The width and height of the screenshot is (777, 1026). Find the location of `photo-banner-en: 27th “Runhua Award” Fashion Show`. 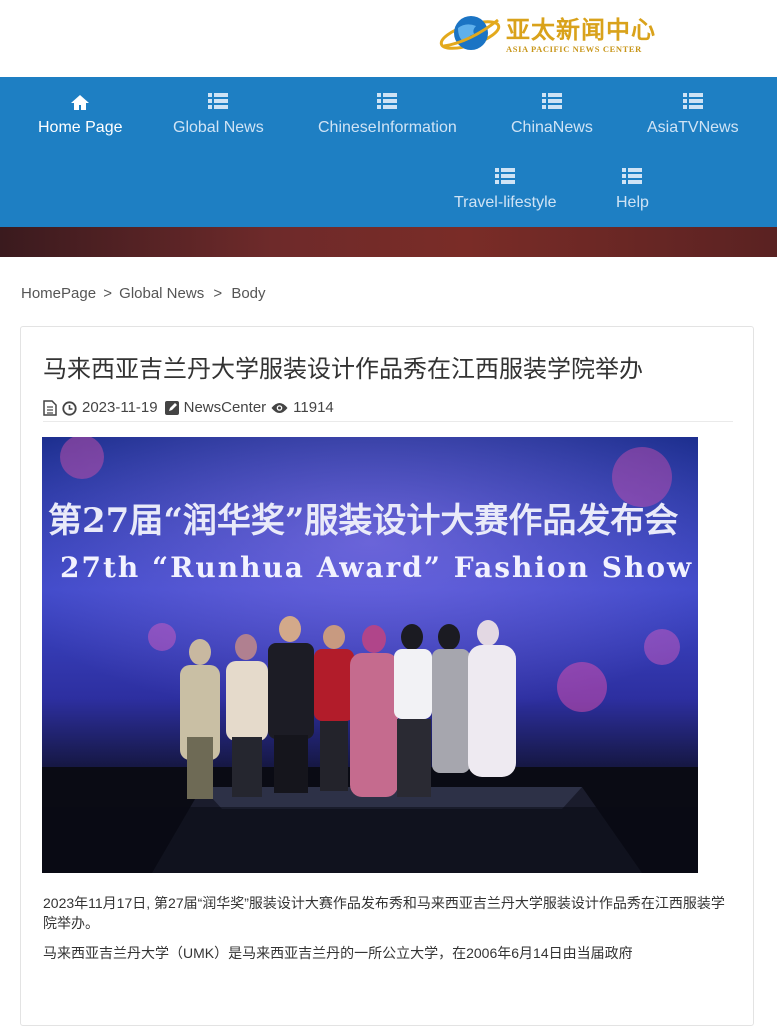

photo-banner-en: 27th “Runhua Award” Fashion Show is located at coordinates (376, 567).